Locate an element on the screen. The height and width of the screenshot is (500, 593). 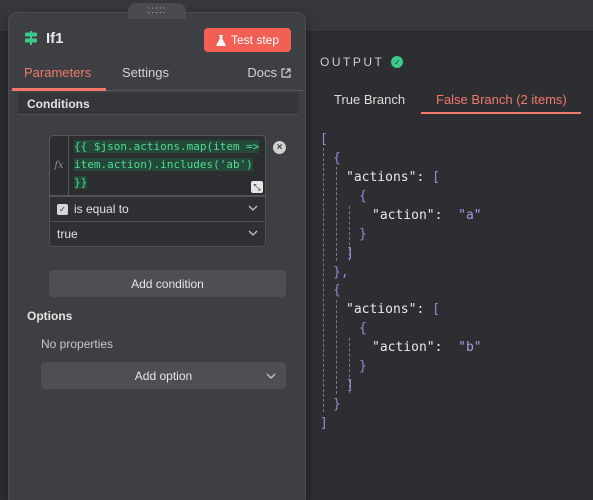
output-title-text: OUTPUT is located at coordinates (352, 62).